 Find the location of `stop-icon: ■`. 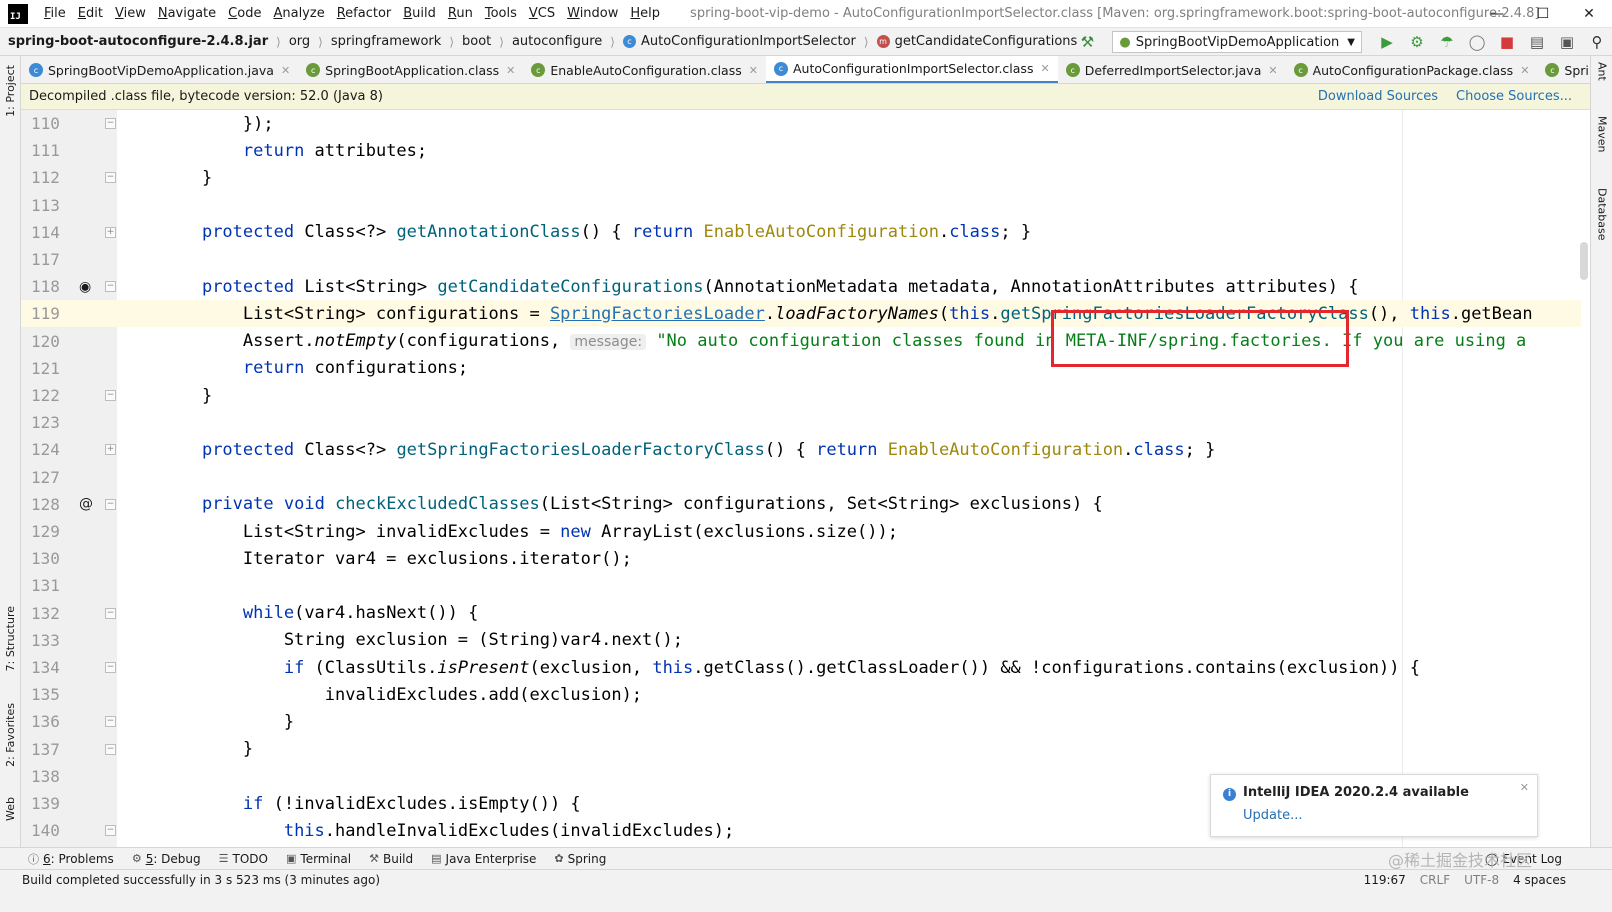

stop-icon: ■ is located at coordinates (1507, 42).